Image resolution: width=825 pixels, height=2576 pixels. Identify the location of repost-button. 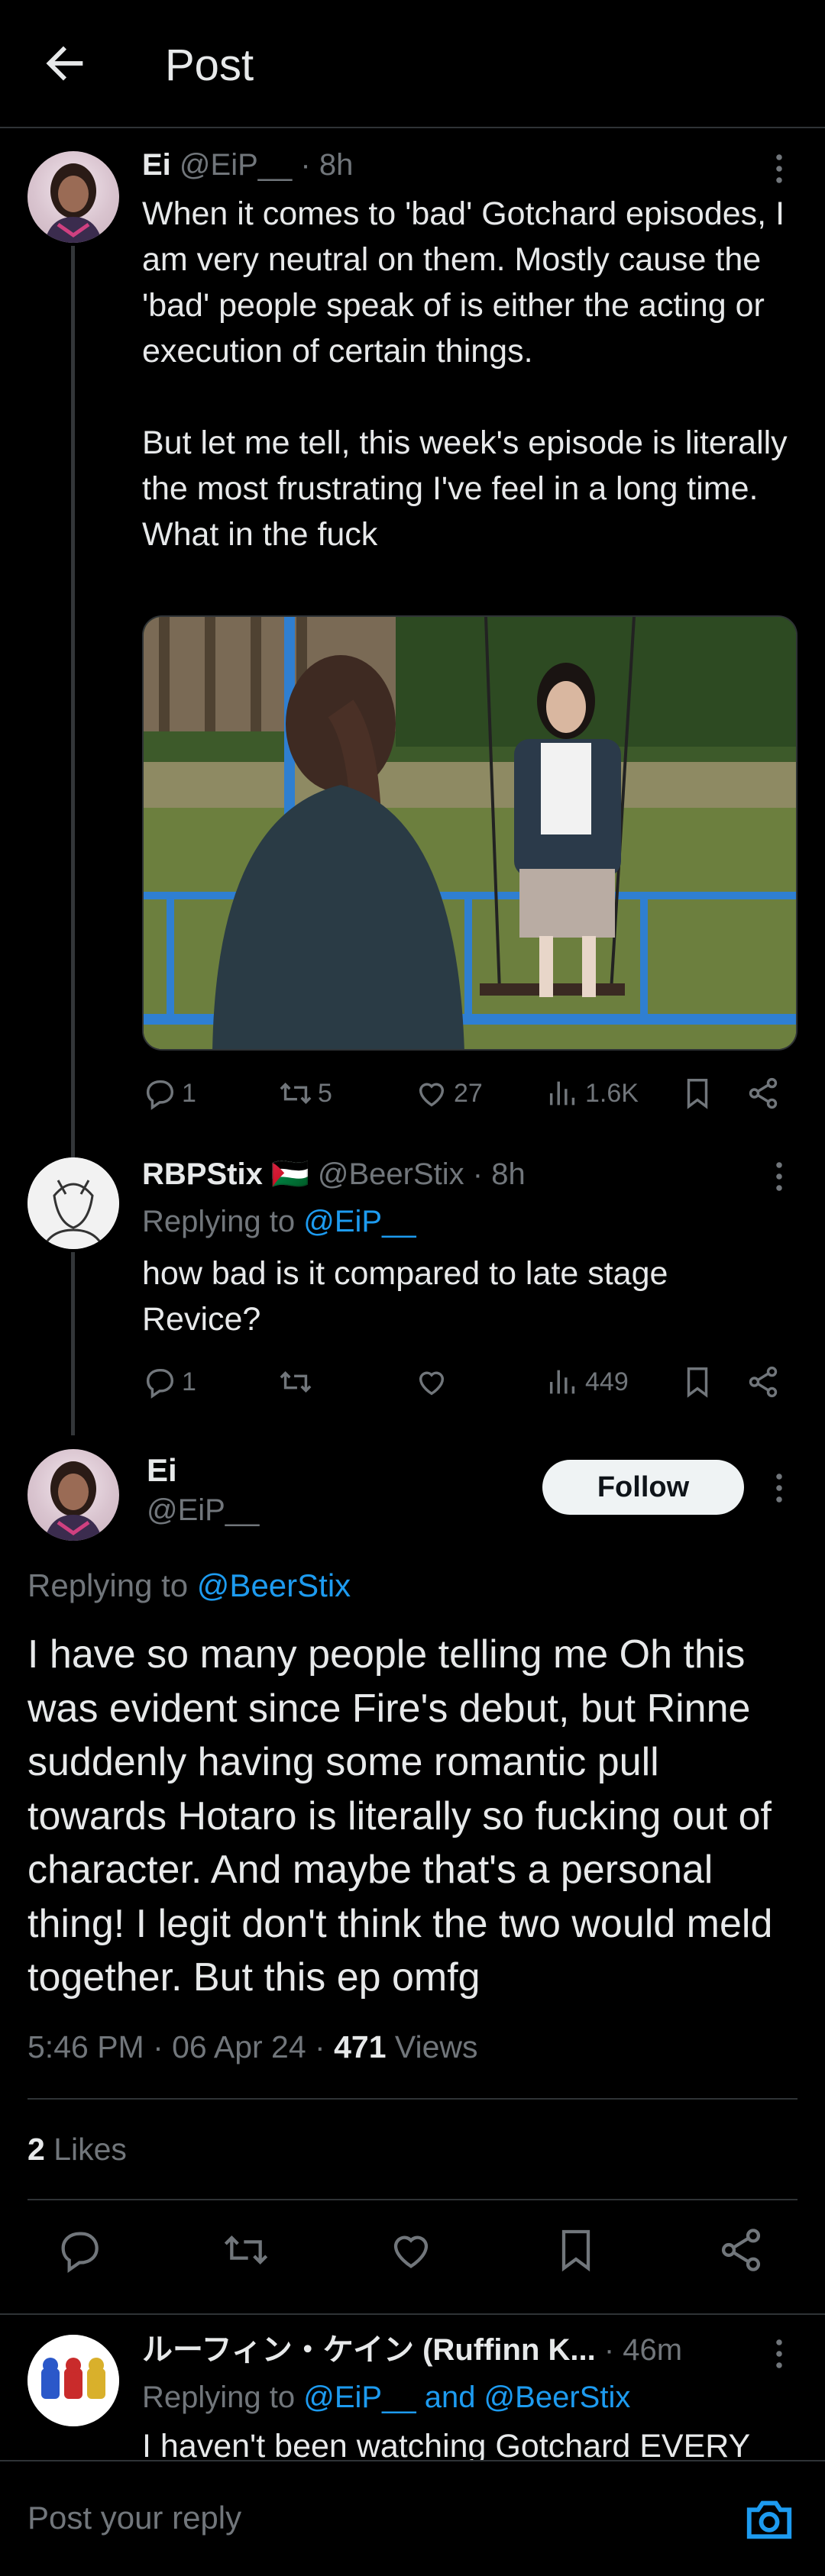
(298, 1382).